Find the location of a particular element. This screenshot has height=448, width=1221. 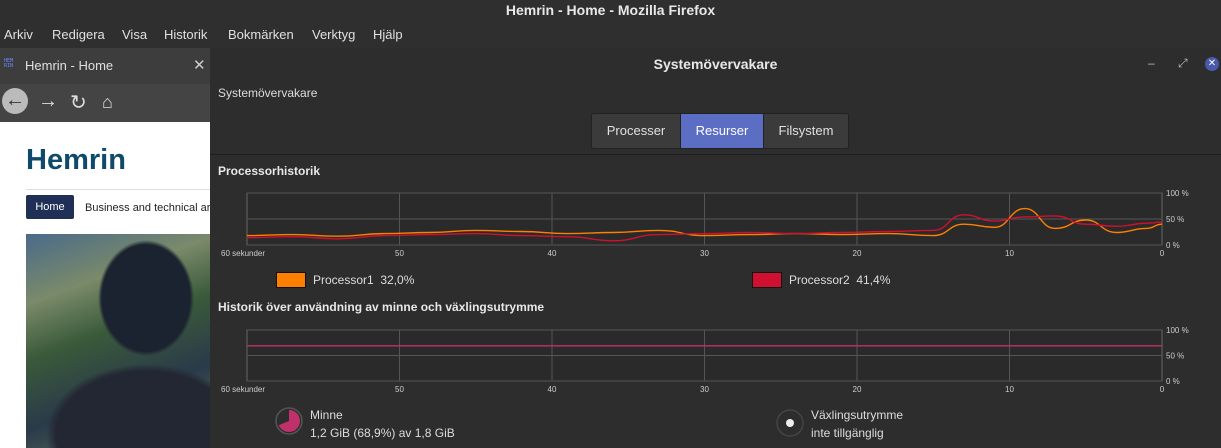

webpage-content: Hemrin Home Business and technical ar is located at coordinates (106, 285).